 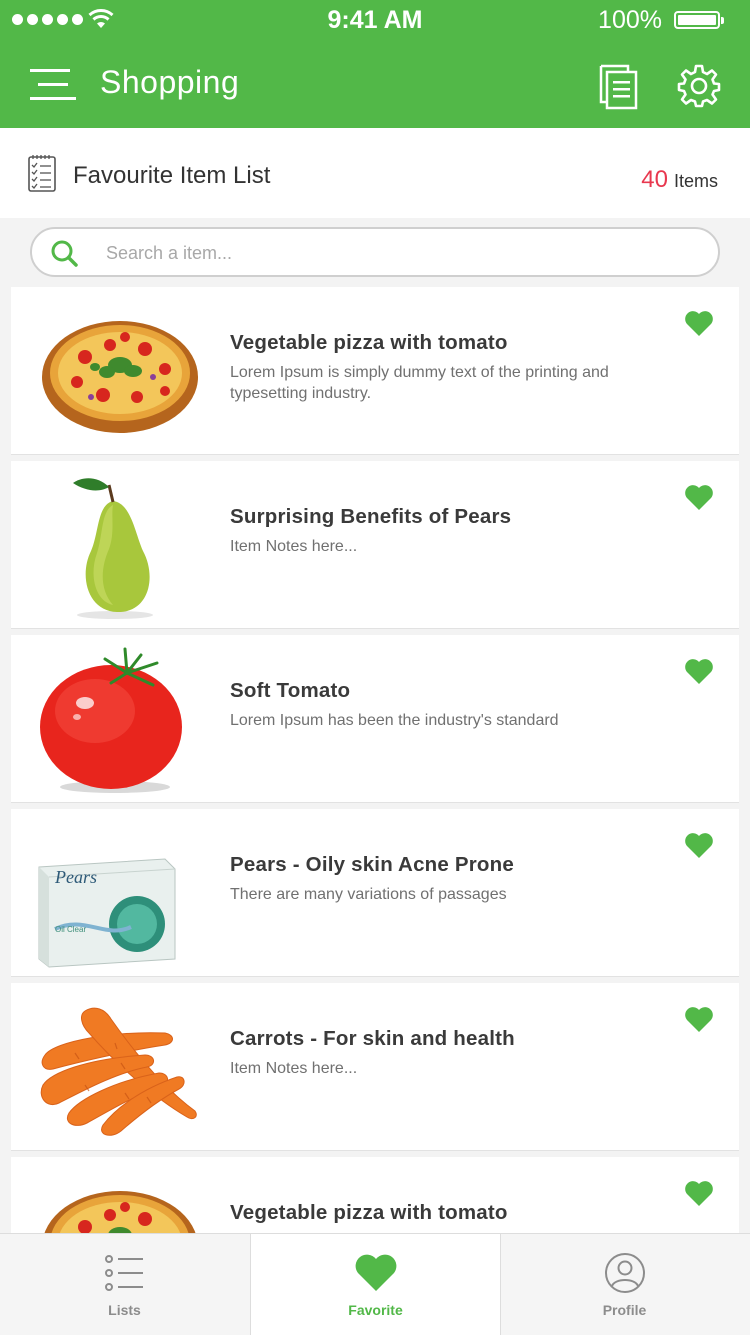 I want to click on tab-lists: Lists, so click(x=124, y=1284).